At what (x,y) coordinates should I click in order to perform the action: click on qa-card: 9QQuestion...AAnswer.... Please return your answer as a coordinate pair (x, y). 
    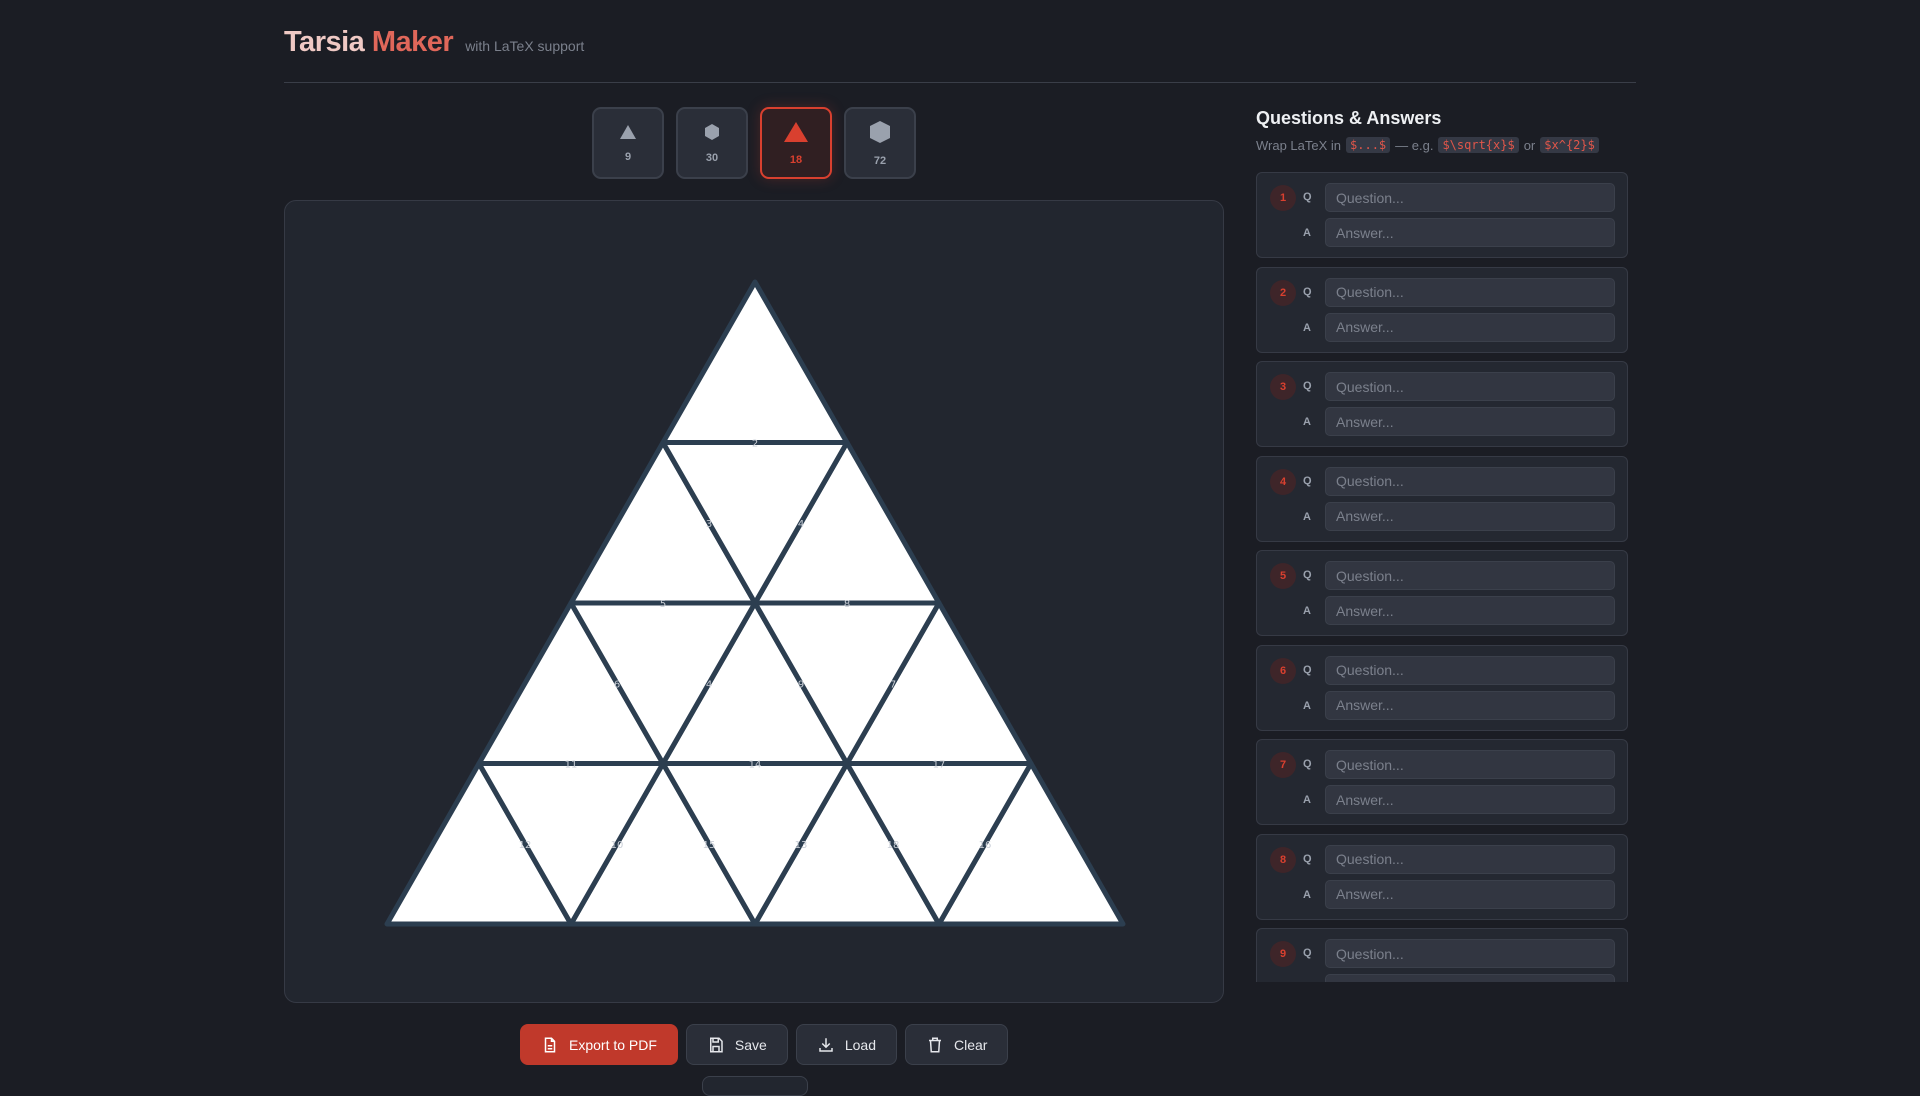
    Looking at the image, I should click on (1442, 955).